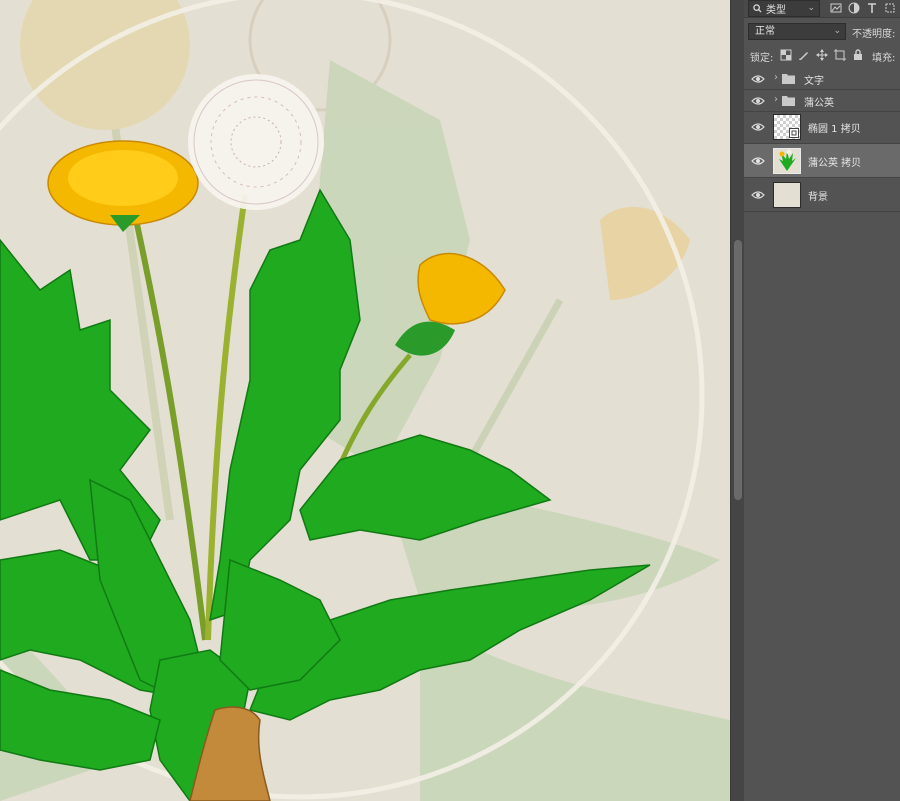  I want to click on image-filter-icon, so click(836, 8).